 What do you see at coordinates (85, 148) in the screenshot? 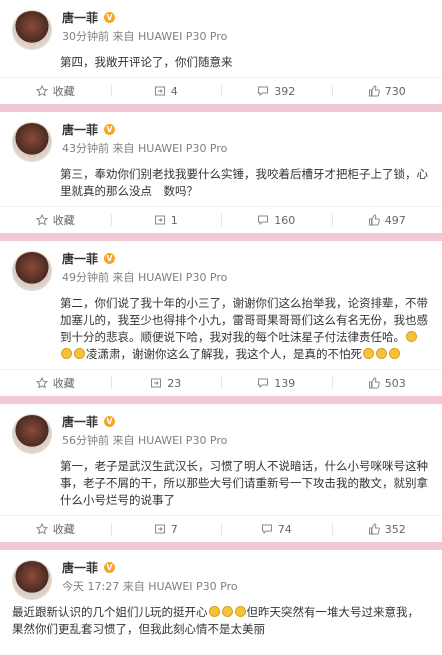
I see `post-time: 43分钟前` at bounding box center [85, 148].